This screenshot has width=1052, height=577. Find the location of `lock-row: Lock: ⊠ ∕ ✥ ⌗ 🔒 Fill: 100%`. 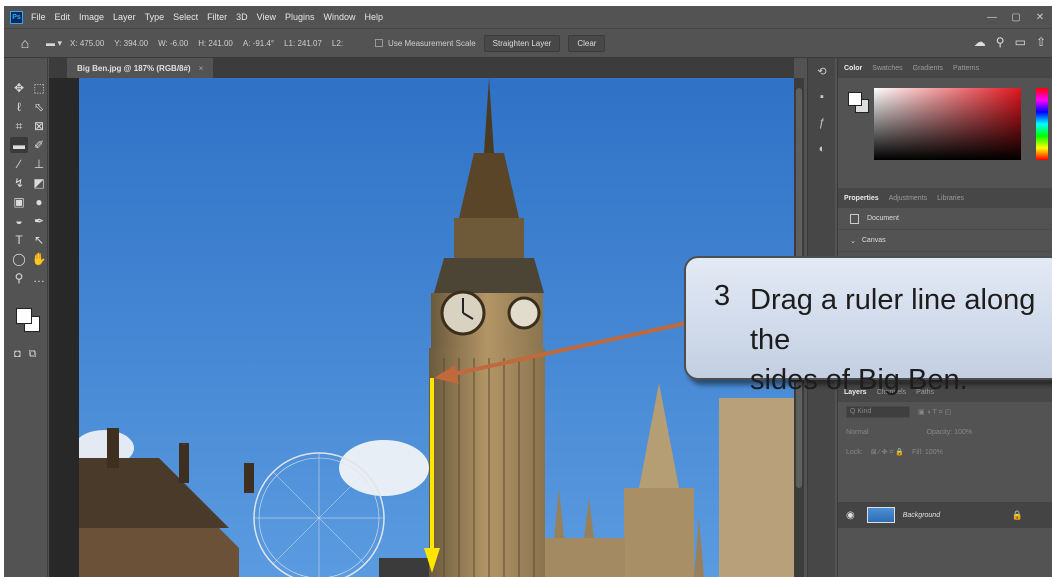

lock-row: Lock: ⊠ ∕ ✥ ⌗ 🔒 Fill: 100% is located at coordinates (945, 452).